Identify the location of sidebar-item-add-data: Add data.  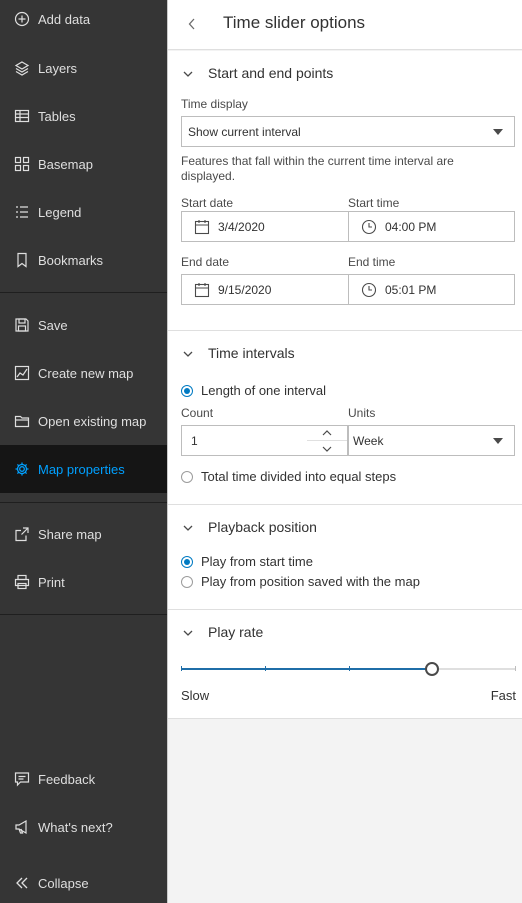
(83, 21).